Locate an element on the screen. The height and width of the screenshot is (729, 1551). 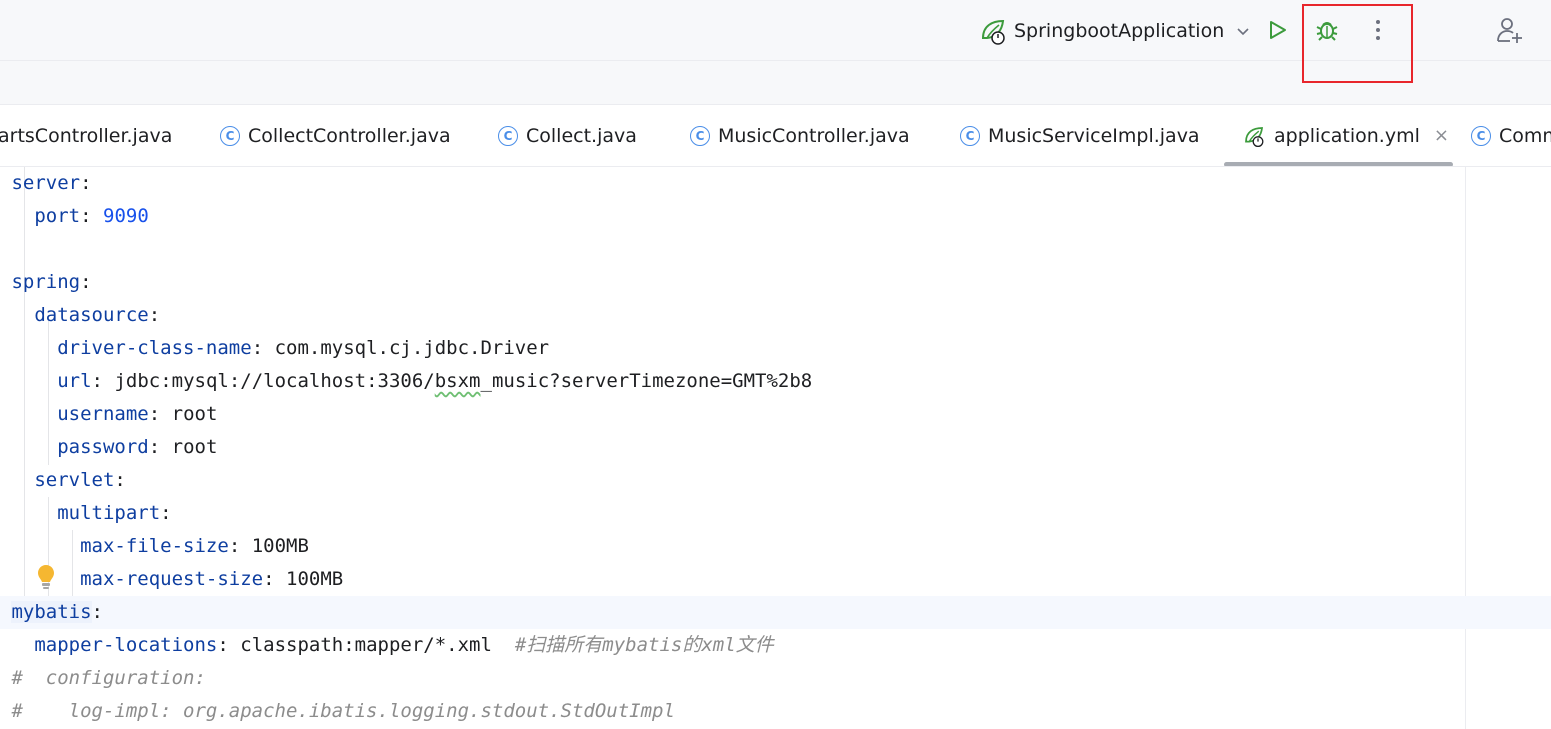
code-line-current: mybatis: is located at coordinates (775, 612).